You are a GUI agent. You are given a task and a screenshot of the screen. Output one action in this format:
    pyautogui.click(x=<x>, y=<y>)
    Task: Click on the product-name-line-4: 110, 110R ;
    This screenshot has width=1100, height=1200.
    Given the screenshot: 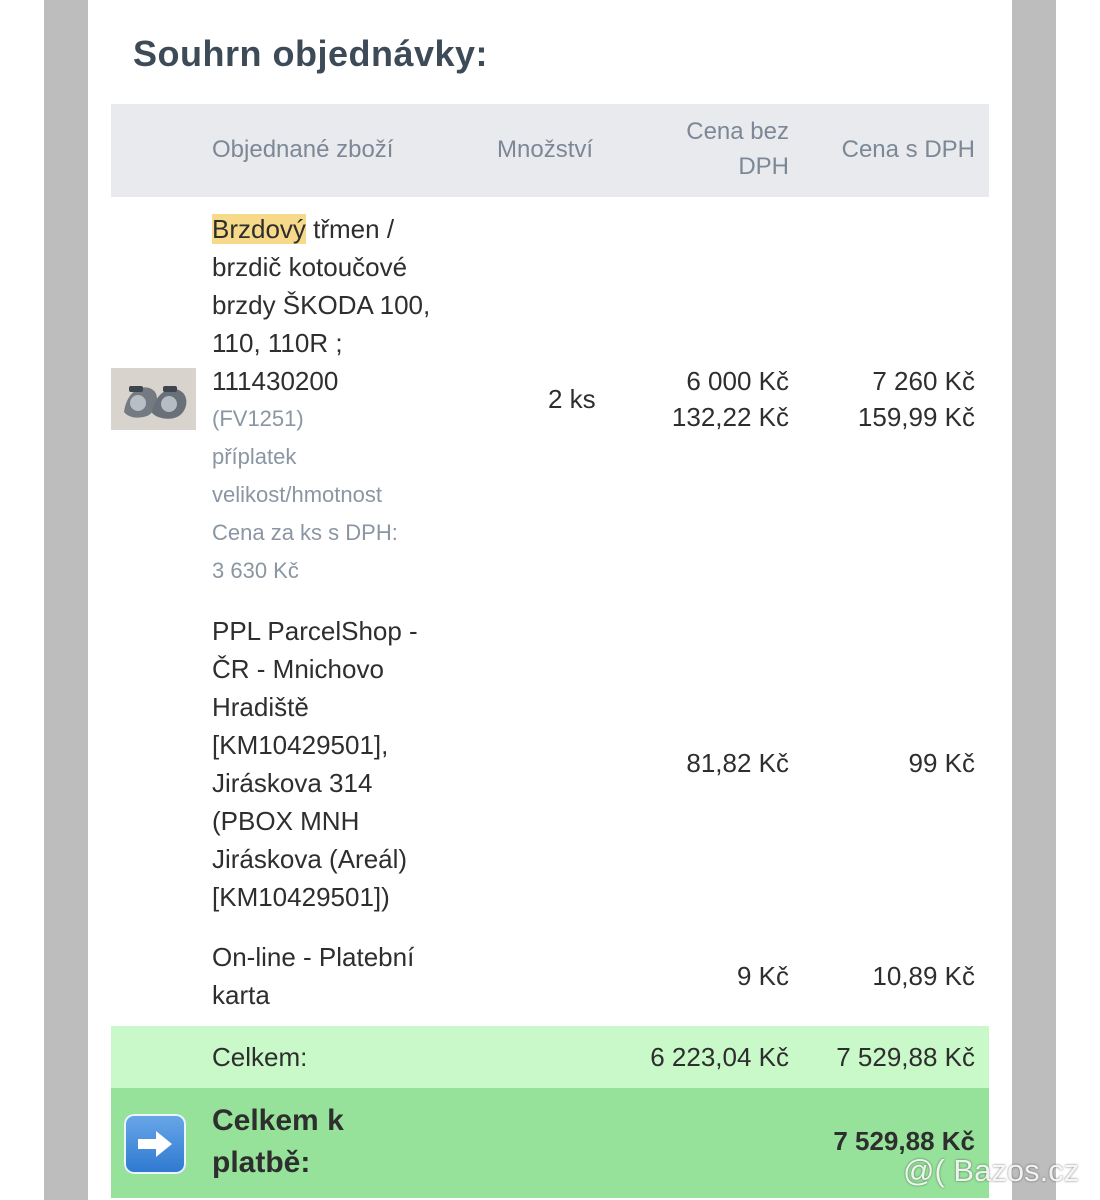 What is the action you would take?
    pyautogui.click(x=277, y=343)
    